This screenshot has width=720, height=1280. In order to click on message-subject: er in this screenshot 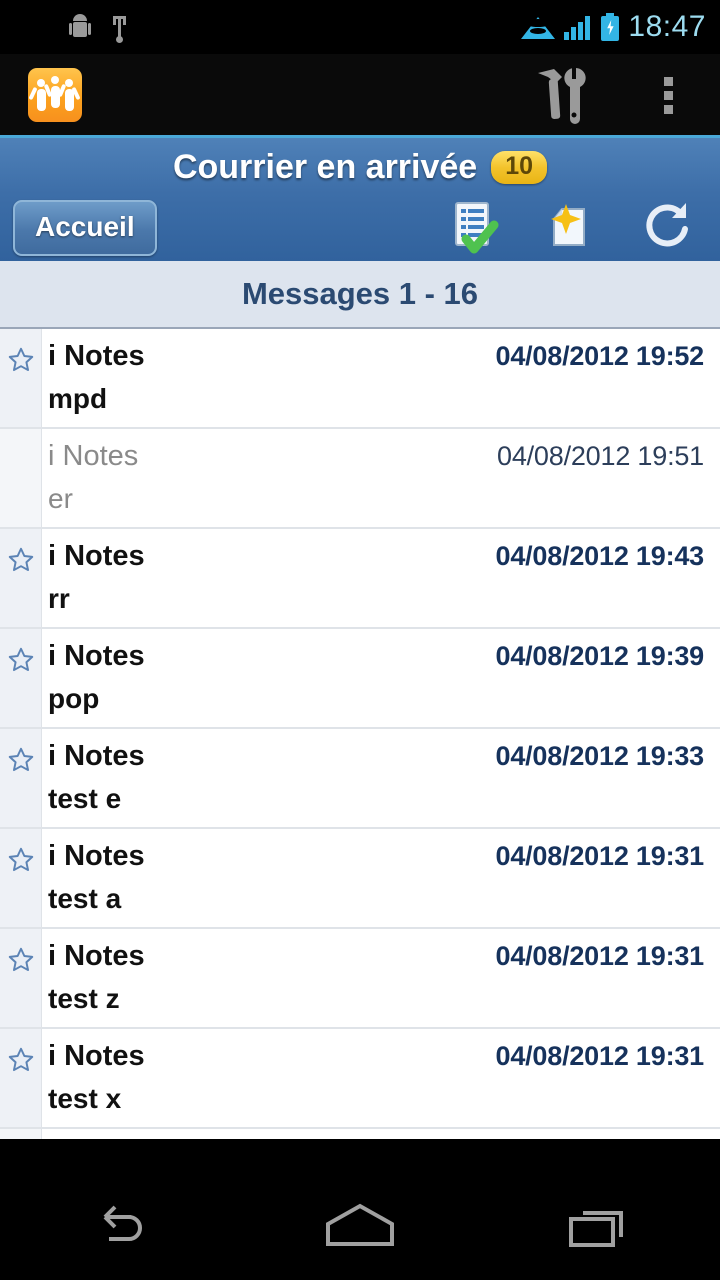, I will do `click(60, 498)`.